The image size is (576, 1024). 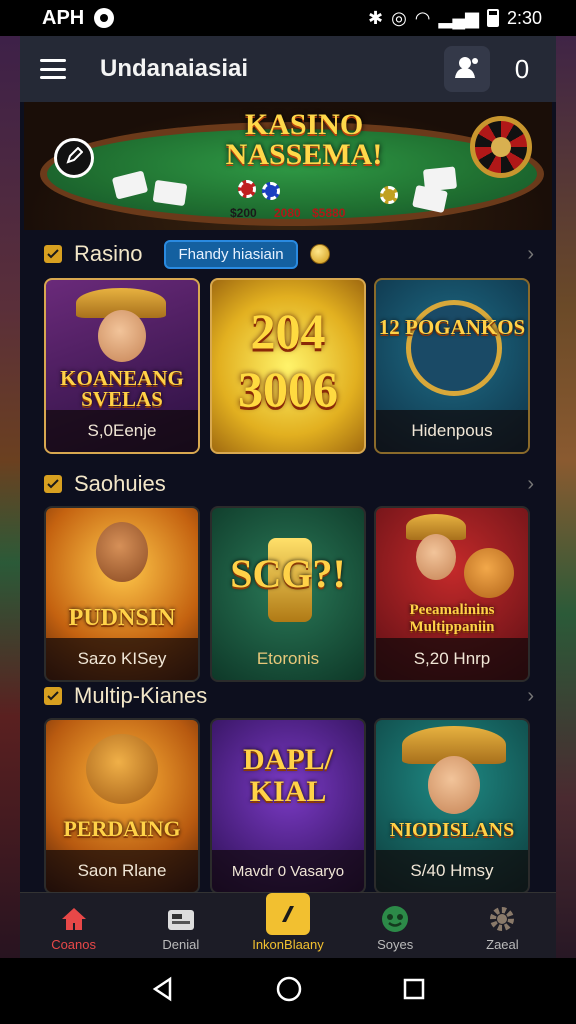 I want to click on game-title: PUDNSIN, so click(x=122, y=618).